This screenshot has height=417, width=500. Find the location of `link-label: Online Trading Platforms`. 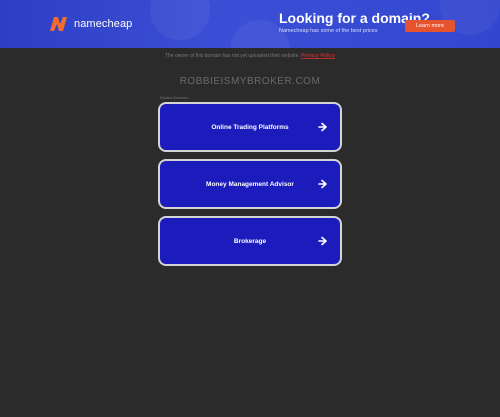

link-label: Online Trading Platforms is located at coordinates (250, 127).